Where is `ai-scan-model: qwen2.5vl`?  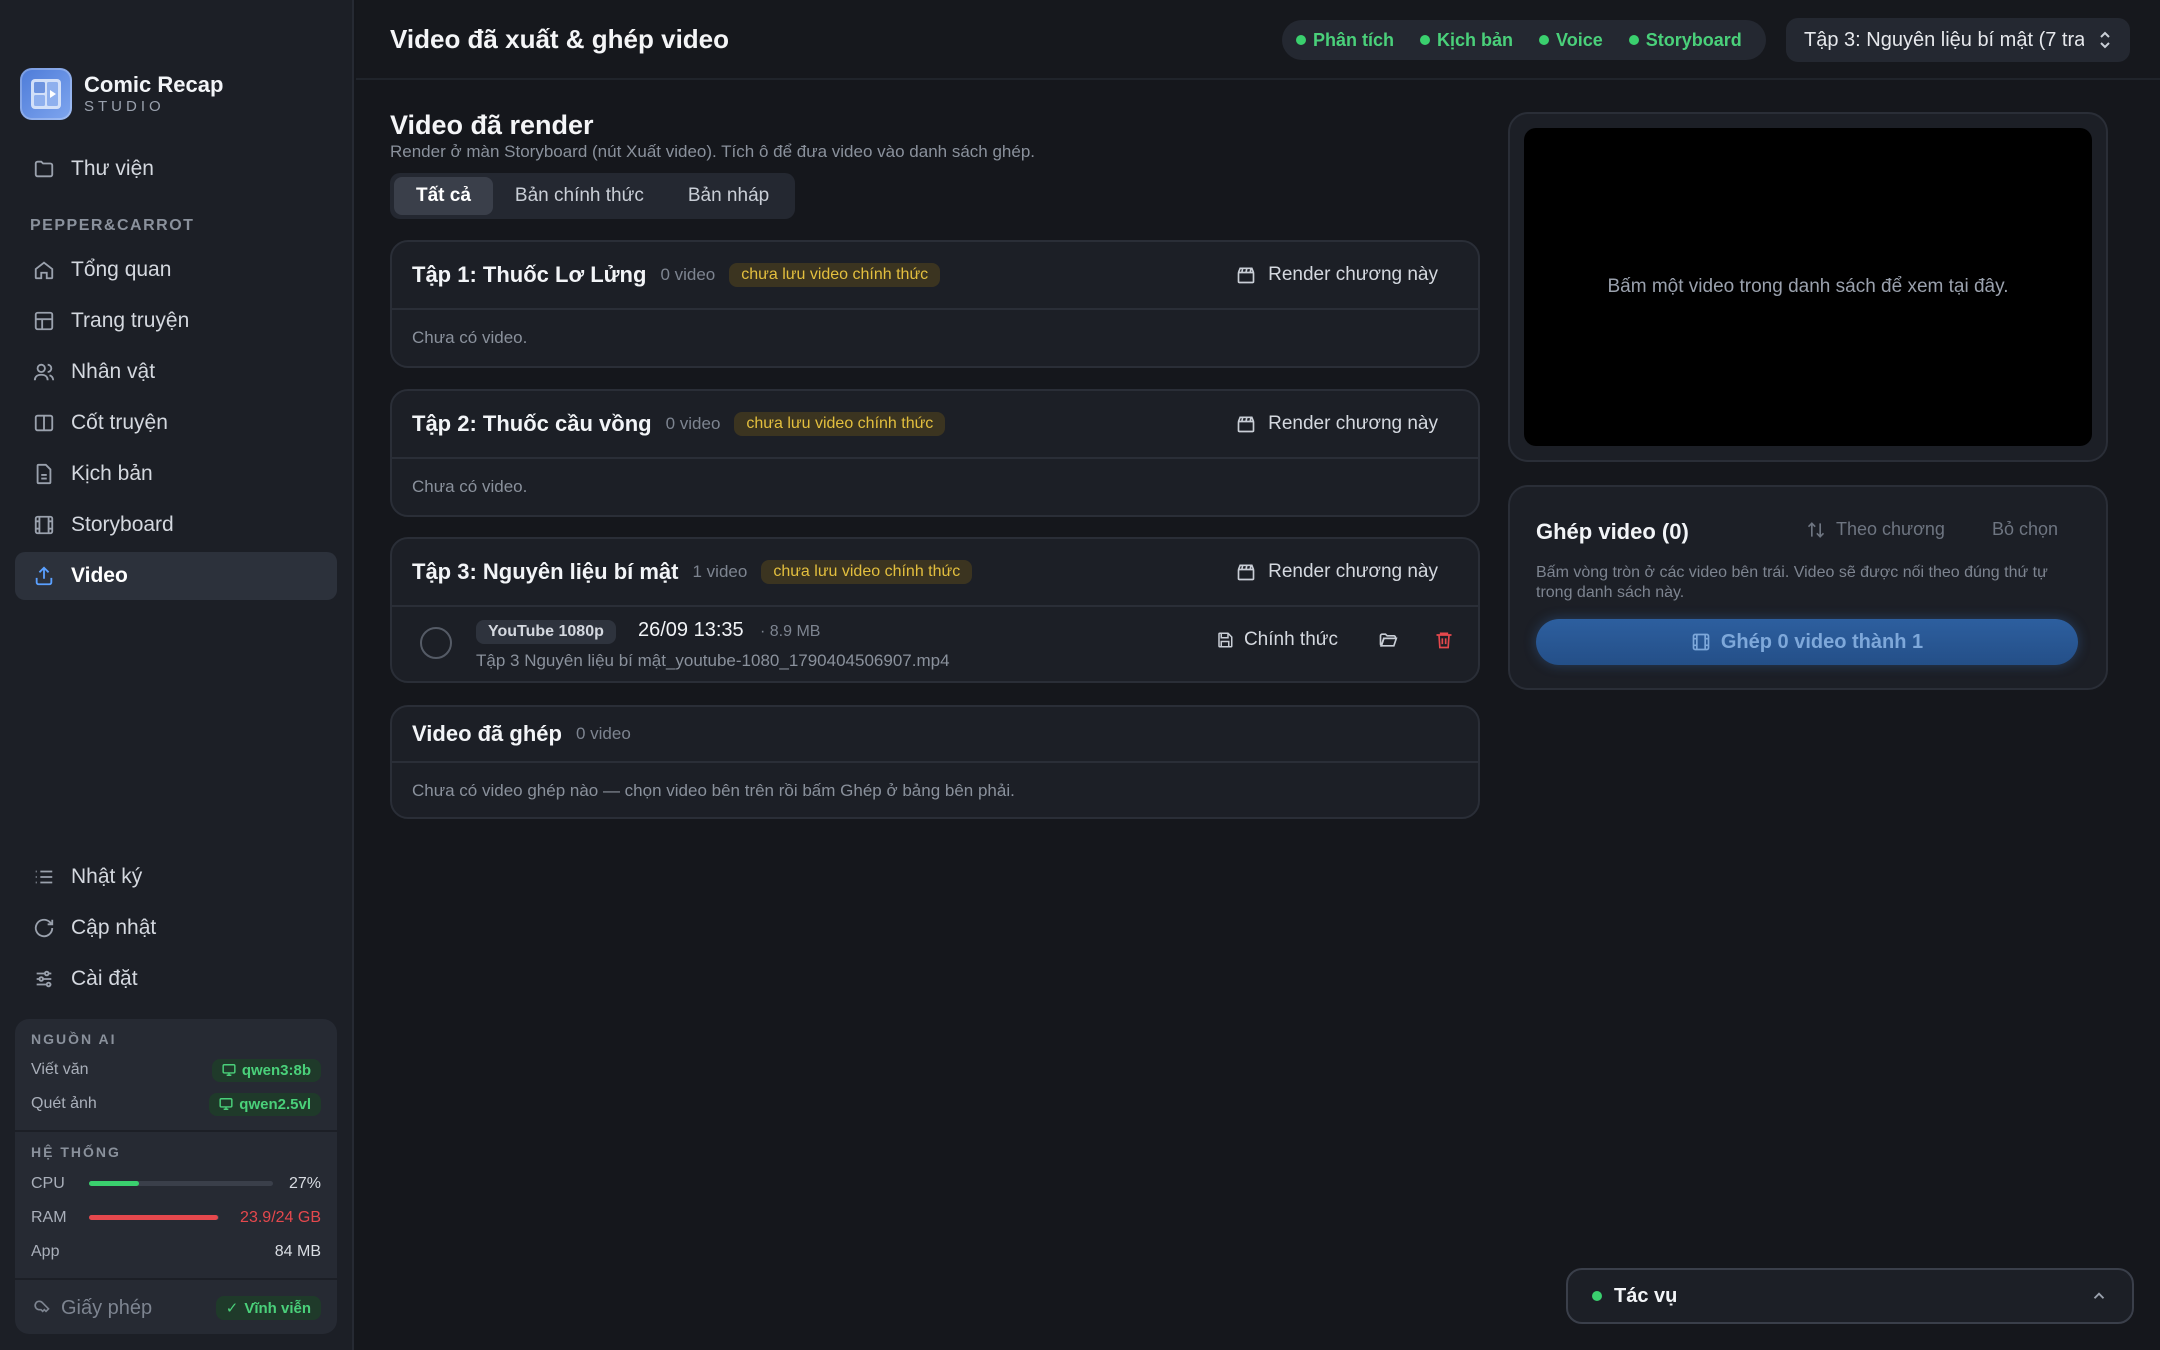 ai-scan-model: qwen2.5vl is located at coordinates (275, 1104).